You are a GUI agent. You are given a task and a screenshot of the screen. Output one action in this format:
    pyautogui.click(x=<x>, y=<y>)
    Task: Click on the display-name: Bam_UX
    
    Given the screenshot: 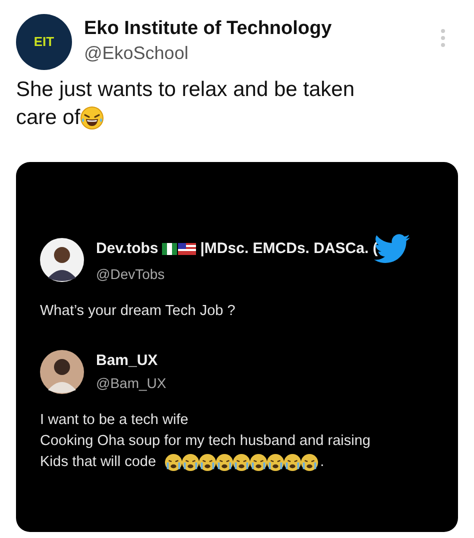 What is the action you would take?
    pyautogui.click(x=127, y=361)
    